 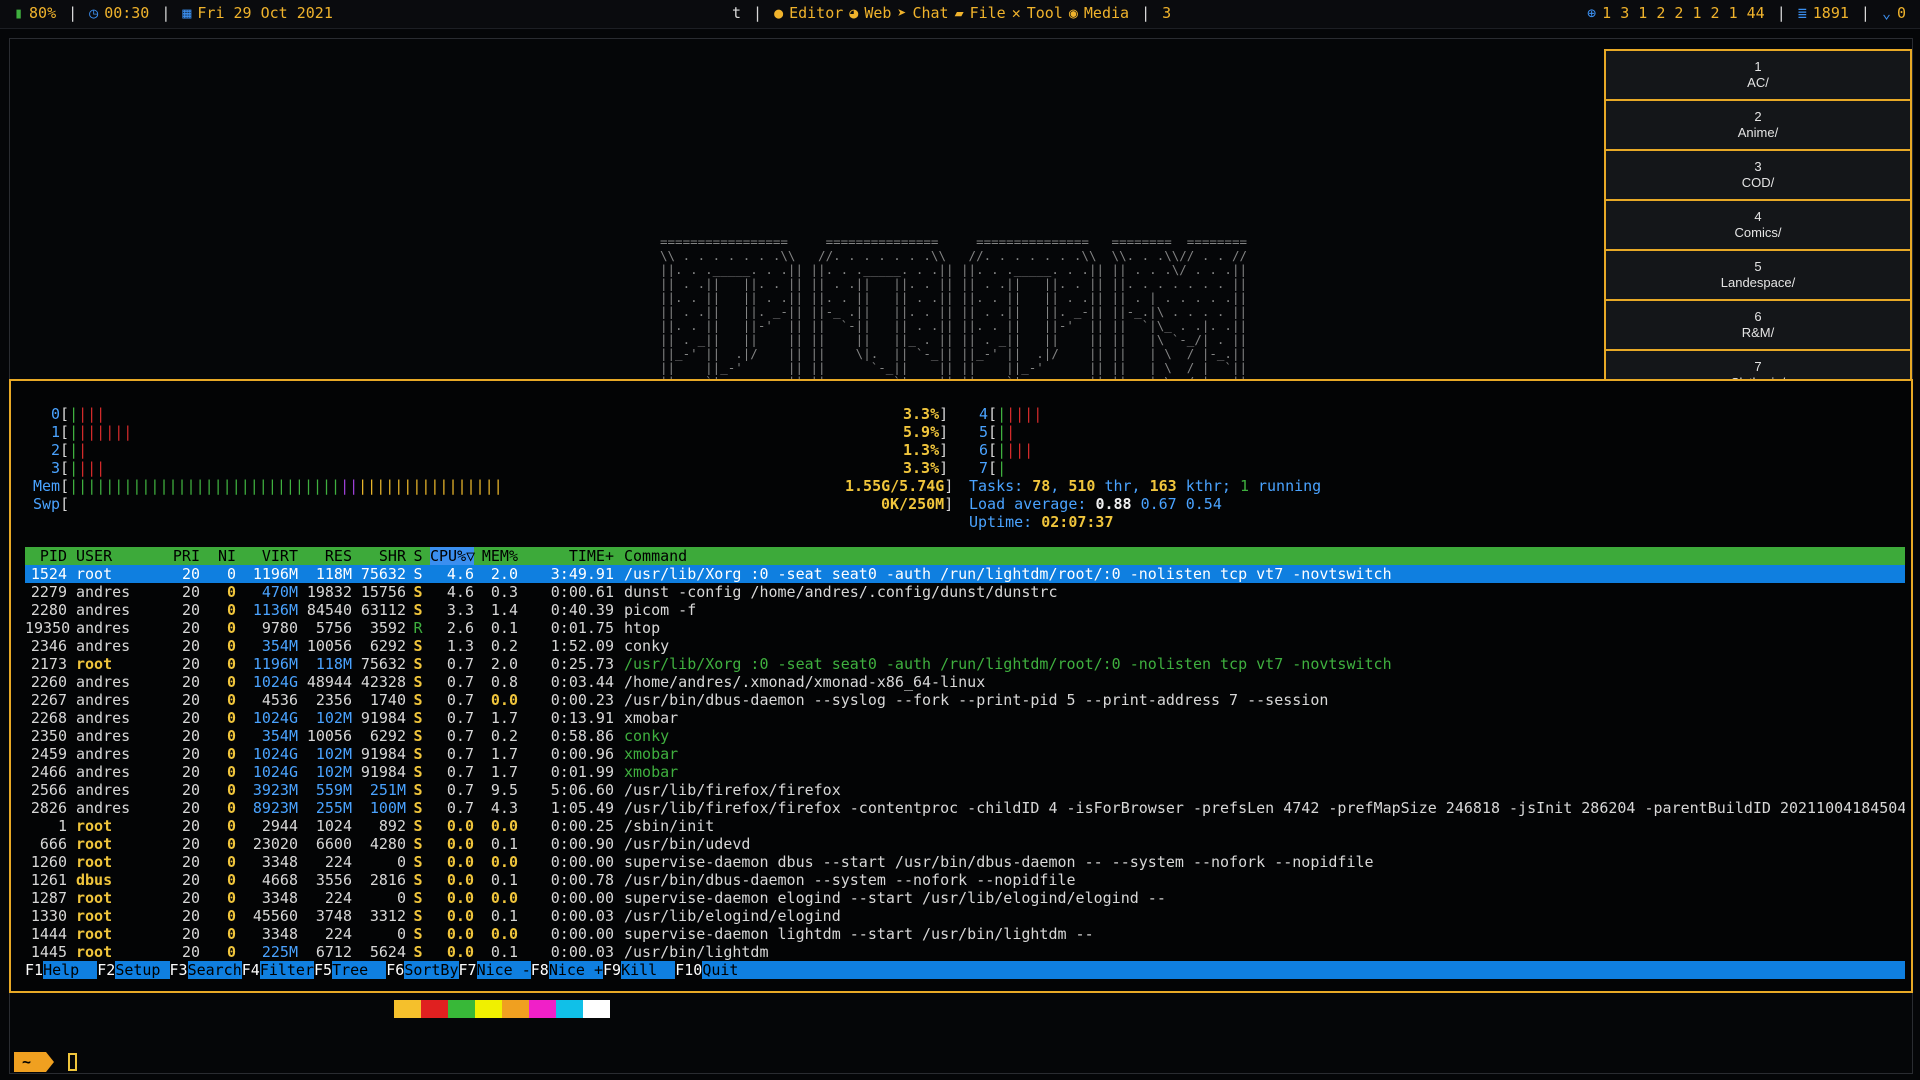 What do you see at coordinates (379, 556) in the screenshot?
I see `column-header: SHR` at bounding box center [379, 556].